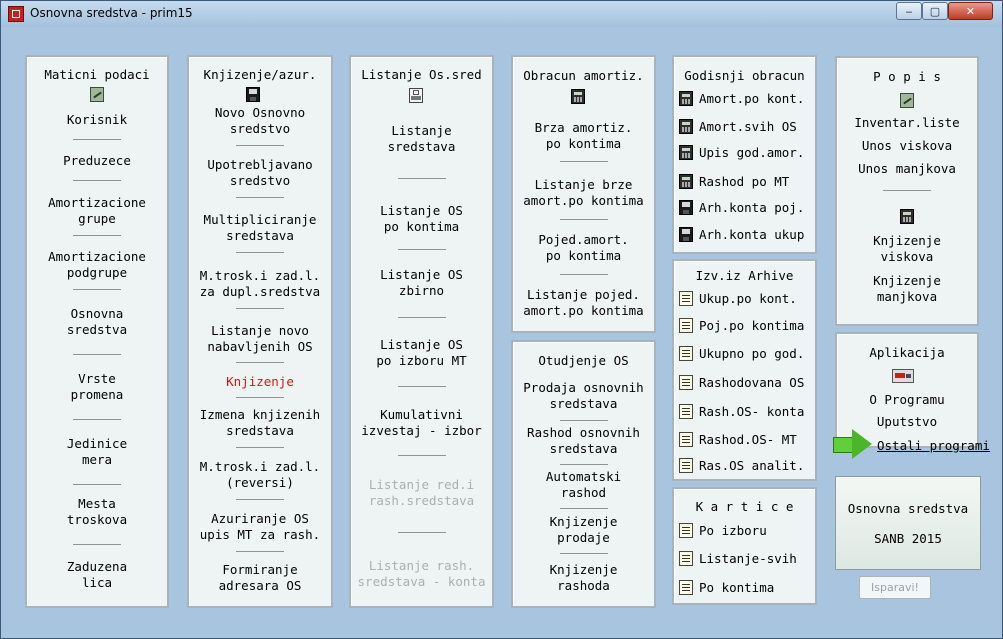 This screenshot has height=639, width=1003. What do you see at coordinates (421, 493) in the screenshot?
I see `menu-listanje-red-rash: Listanje red.i rash.sredstava` at bounding box center [421, 493].